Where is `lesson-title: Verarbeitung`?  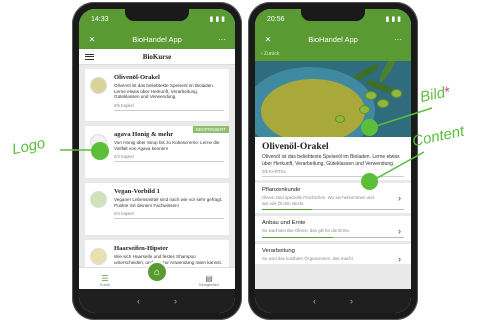 lesson-title: Verarbeitung is located at coordinates (278, 250).